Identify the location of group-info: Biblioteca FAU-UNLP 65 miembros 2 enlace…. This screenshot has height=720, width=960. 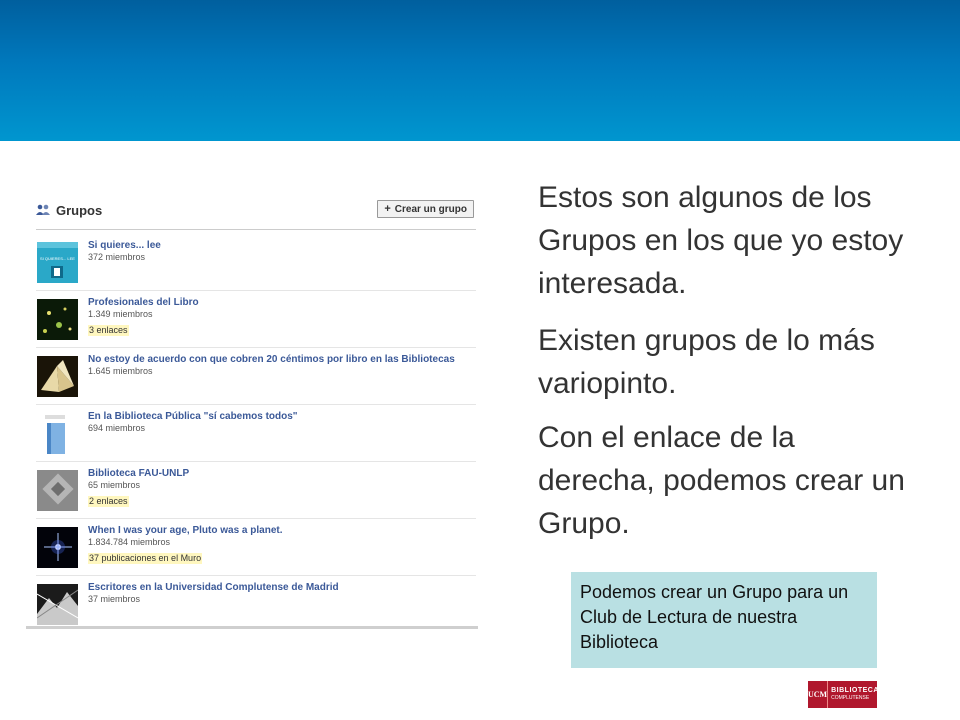
(280, 488).